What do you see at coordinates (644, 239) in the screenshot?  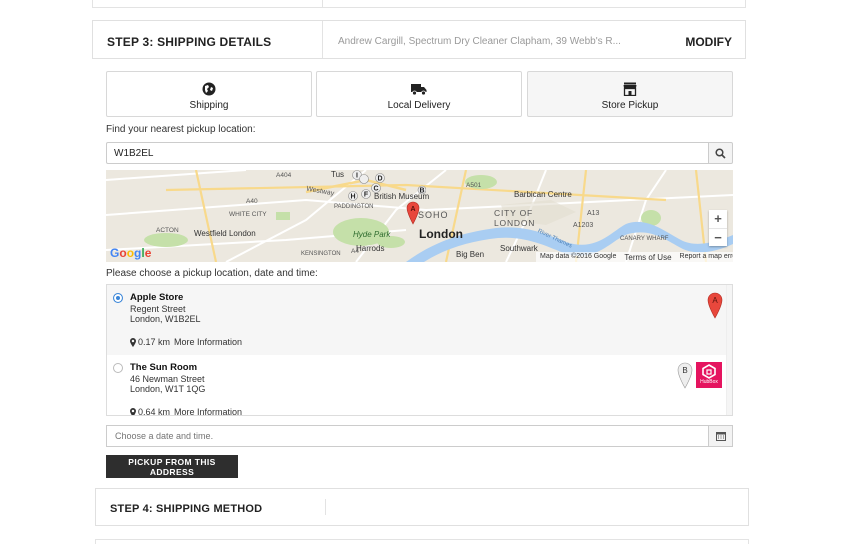 I see `map-label-canary-wharf: CANARY WHARF` at bounding box center [644, 239].